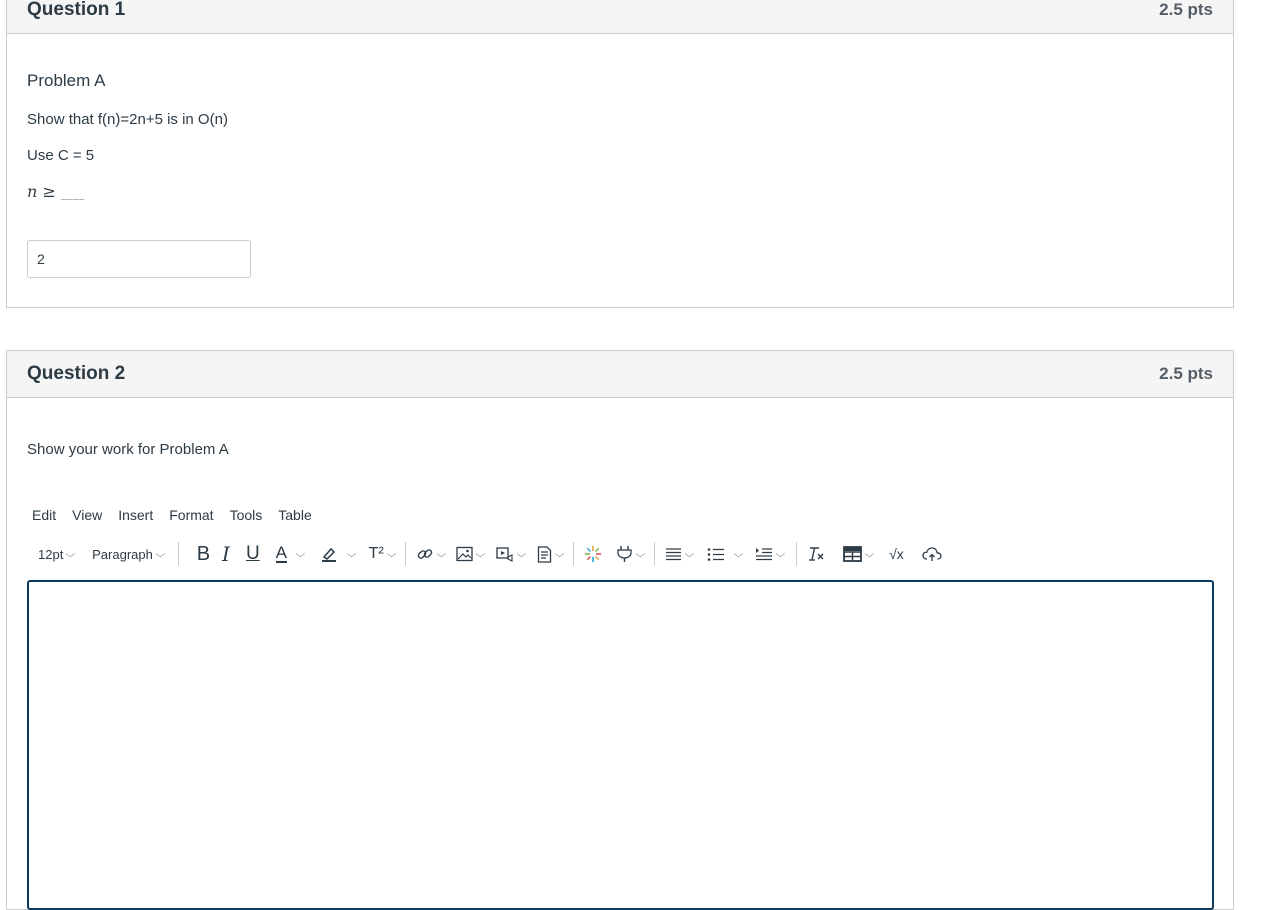 The width and height of the screenshot is (1274, 910). I want to click on math-expression: n ≥ ____, so click(56, 191).